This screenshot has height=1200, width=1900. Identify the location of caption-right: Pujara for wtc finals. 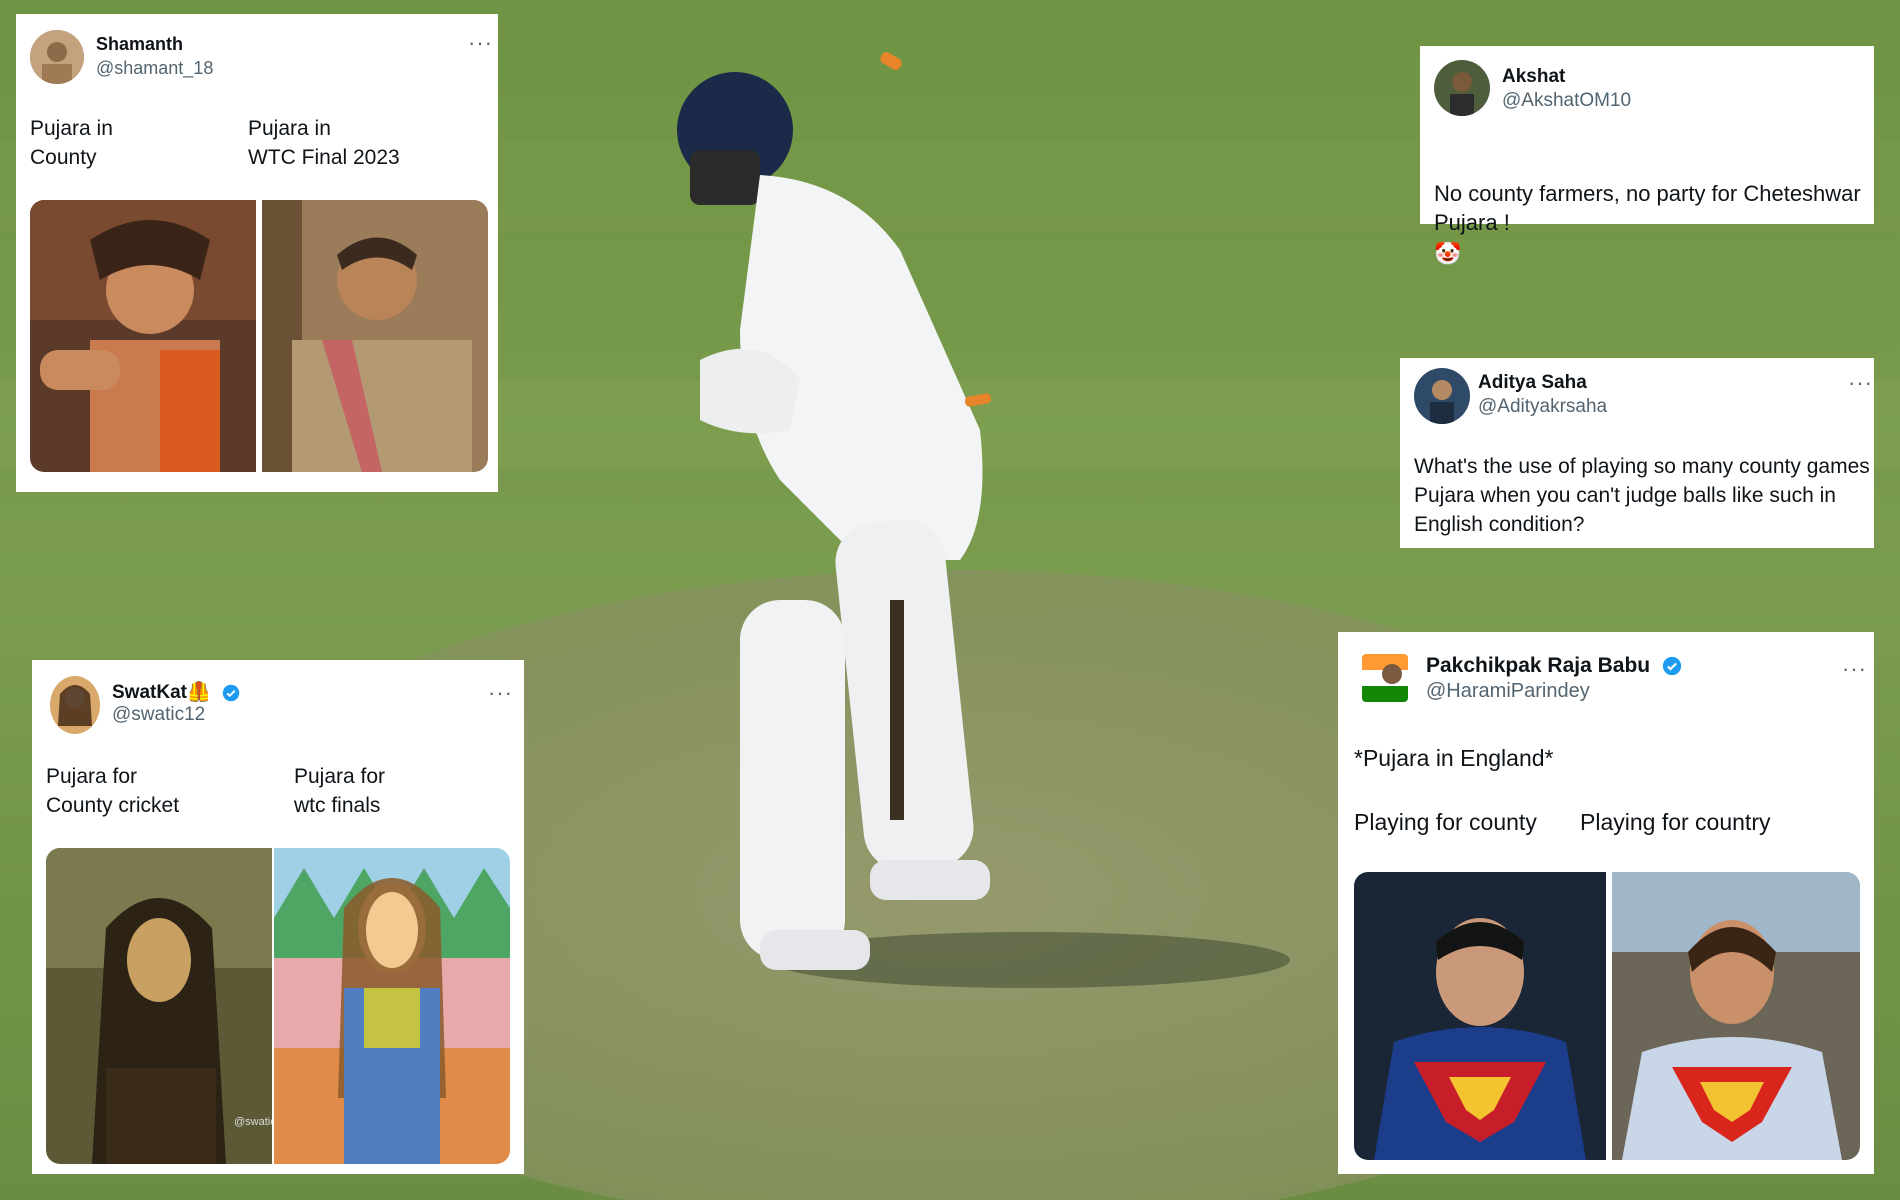
(340, 791).